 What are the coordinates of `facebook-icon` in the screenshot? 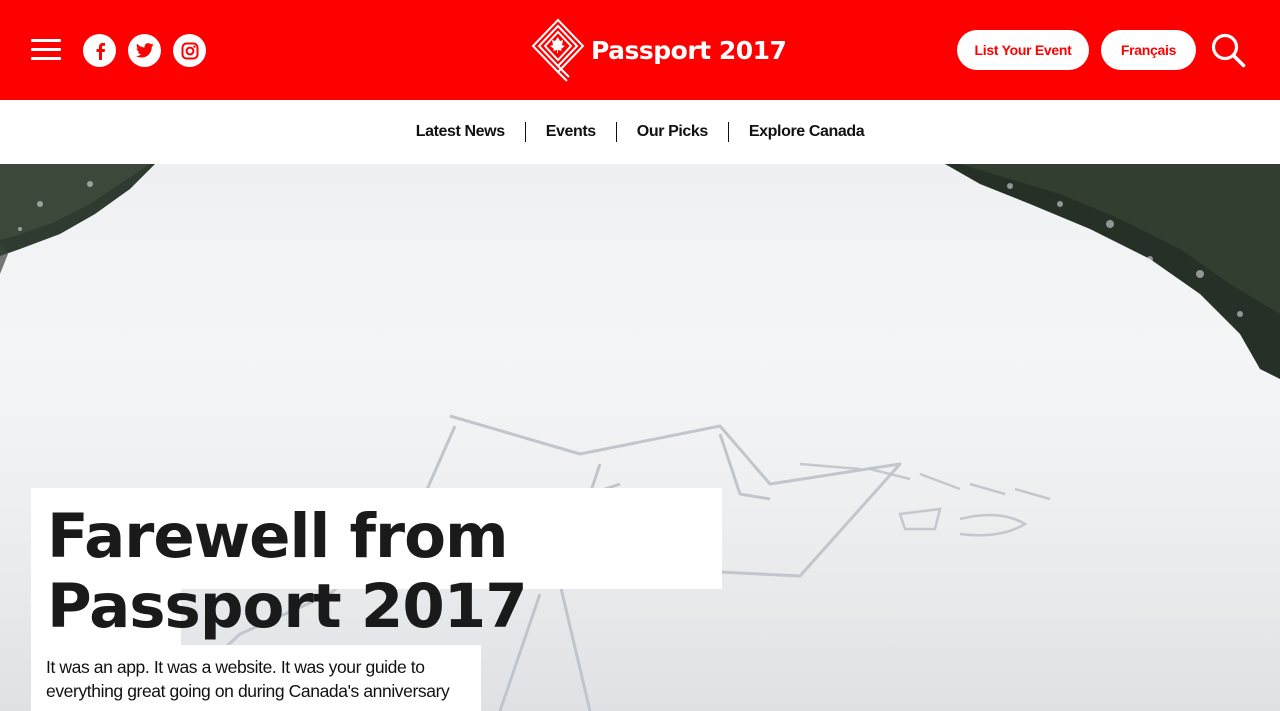 It's located at (99, 50).